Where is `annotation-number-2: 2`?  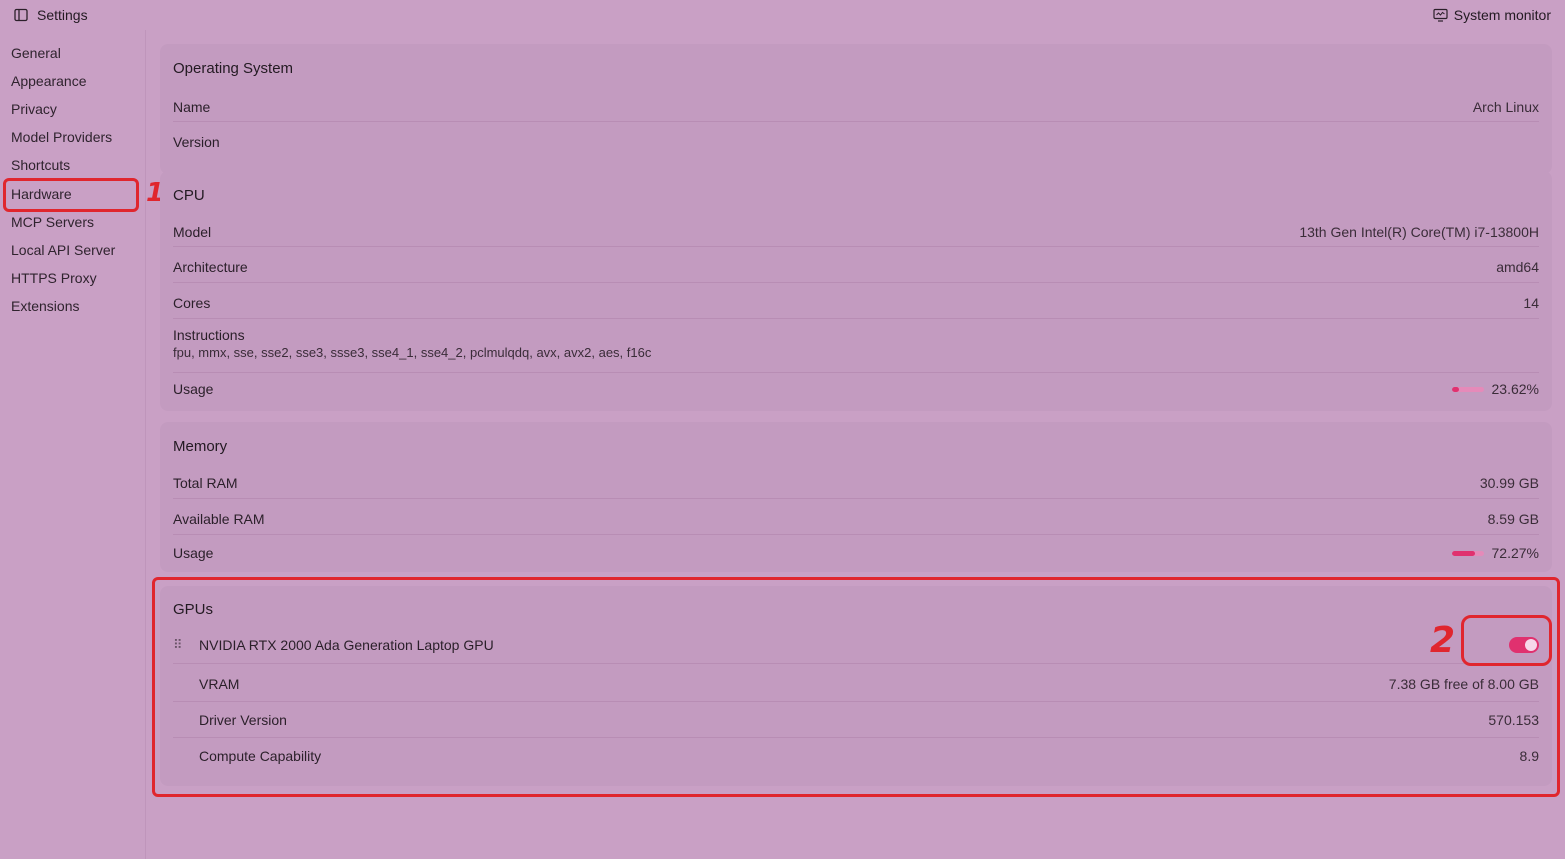 annotation-number-2: 2 is located at coordinates (1443, 640).